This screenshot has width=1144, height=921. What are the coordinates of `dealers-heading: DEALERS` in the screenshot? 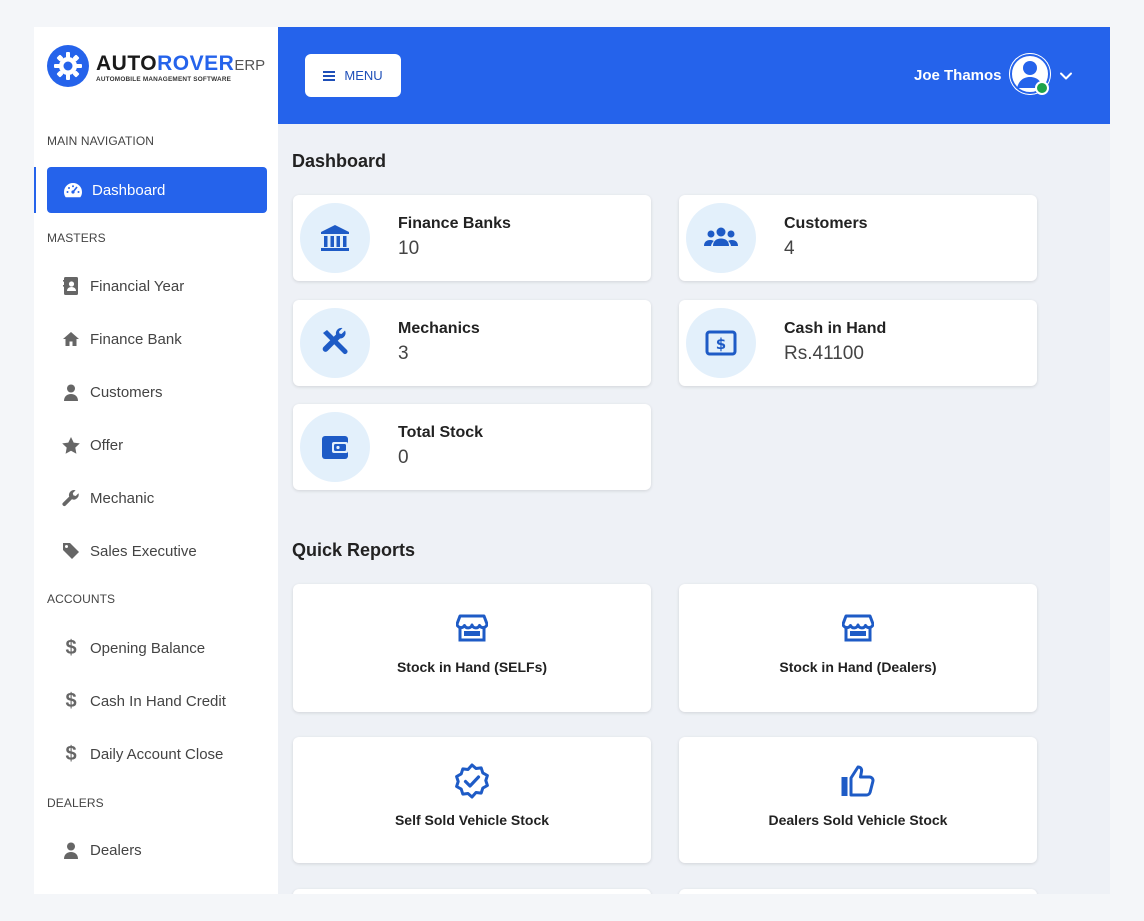 It's located at (75, 803).